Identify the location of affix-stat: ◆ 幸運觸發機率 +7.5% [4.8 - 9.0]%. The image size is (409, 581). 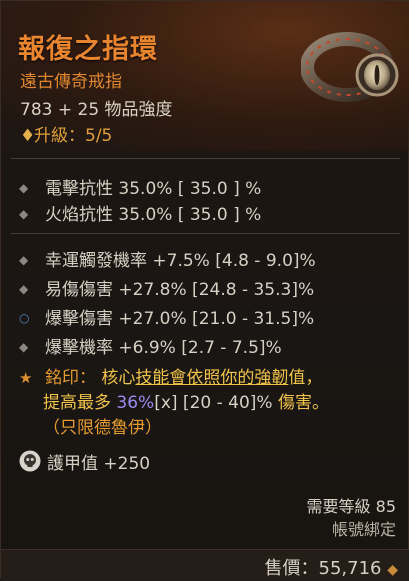
(167, 258).